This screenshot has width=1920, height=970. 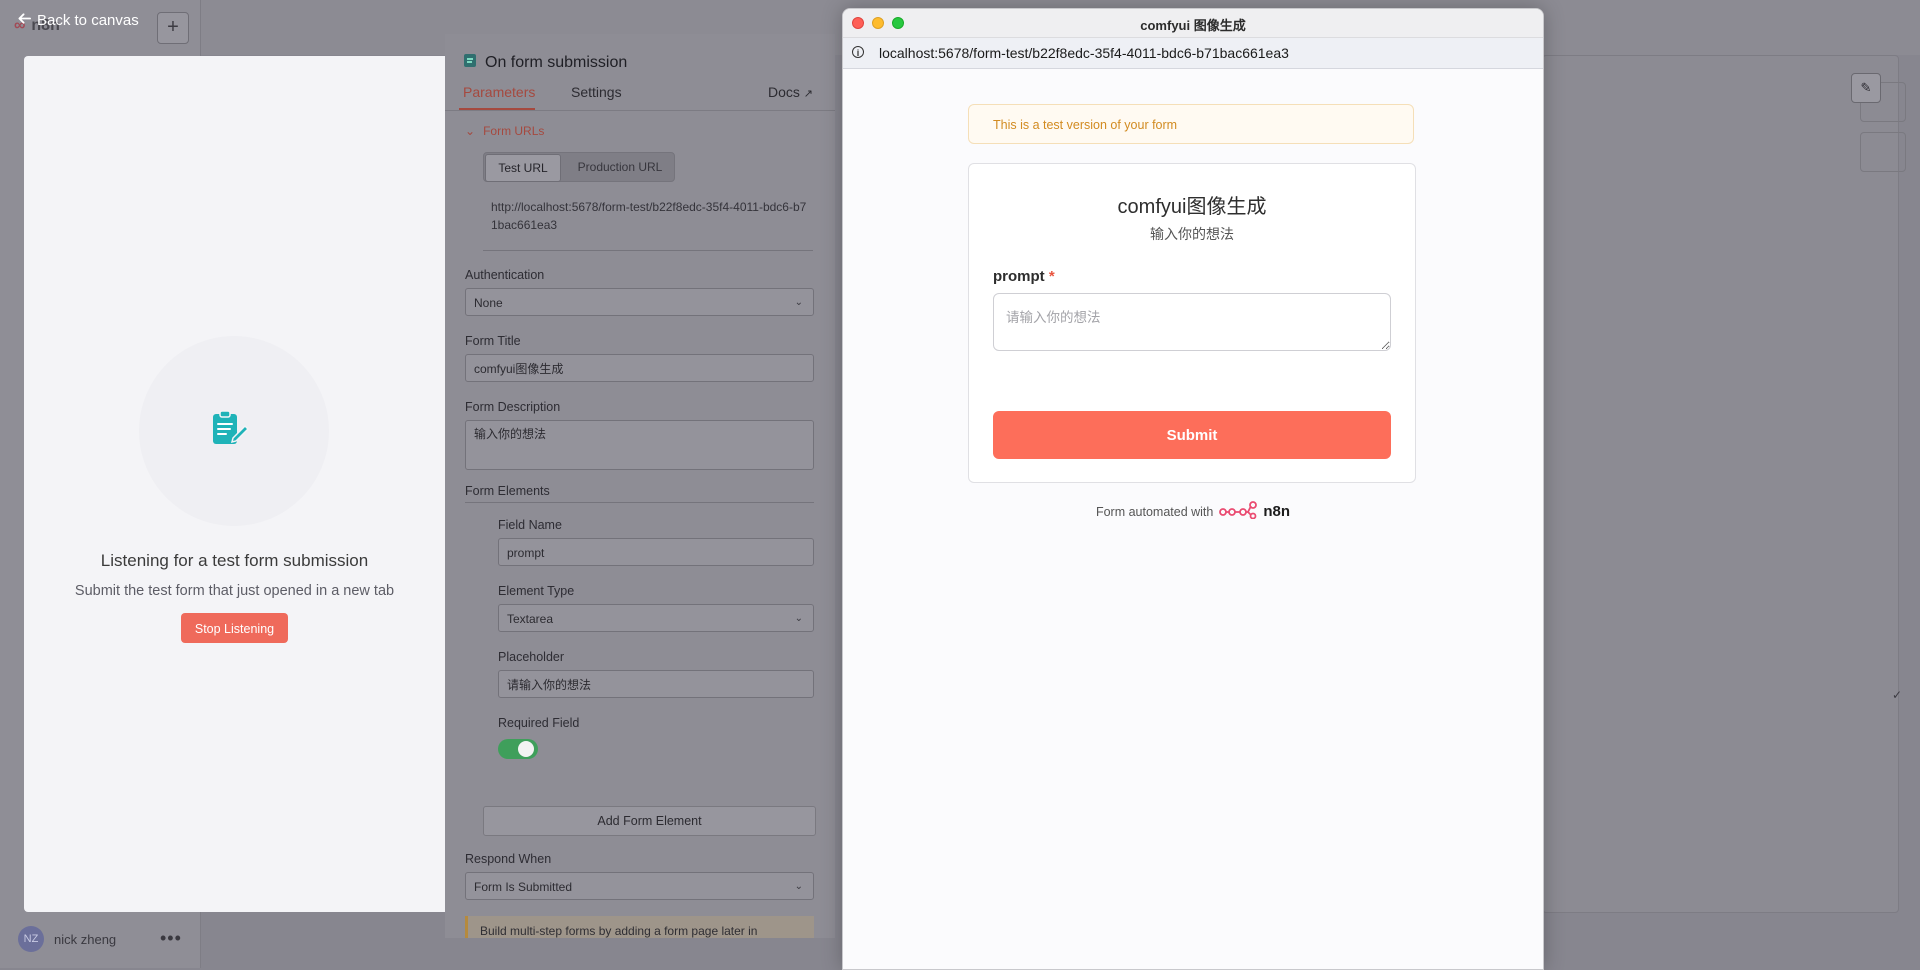 What do you see at coordinates (539, 723) in the screenshot?
I see `required-field-label: Required Field` at bounding box center [539, 723].